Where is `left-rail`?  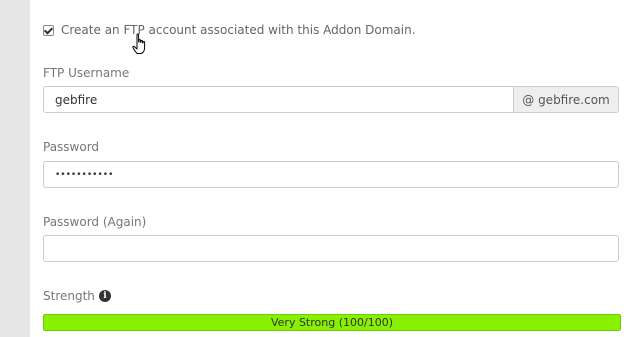 left-rail is located at coordinates (15, 168).